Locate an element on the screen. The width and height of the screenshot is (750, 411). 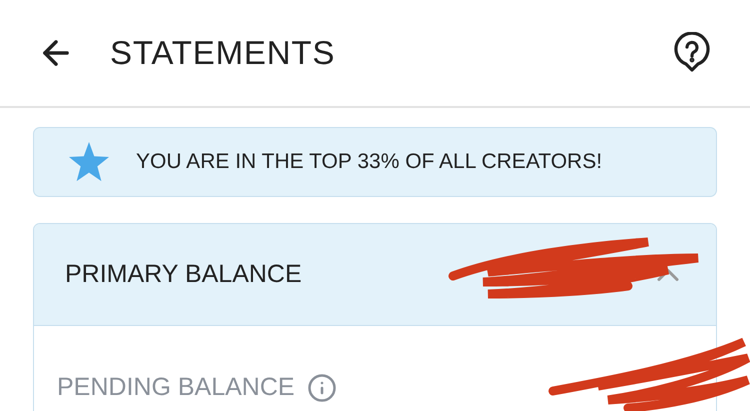
star-icon is located at coordinates (89, 162).